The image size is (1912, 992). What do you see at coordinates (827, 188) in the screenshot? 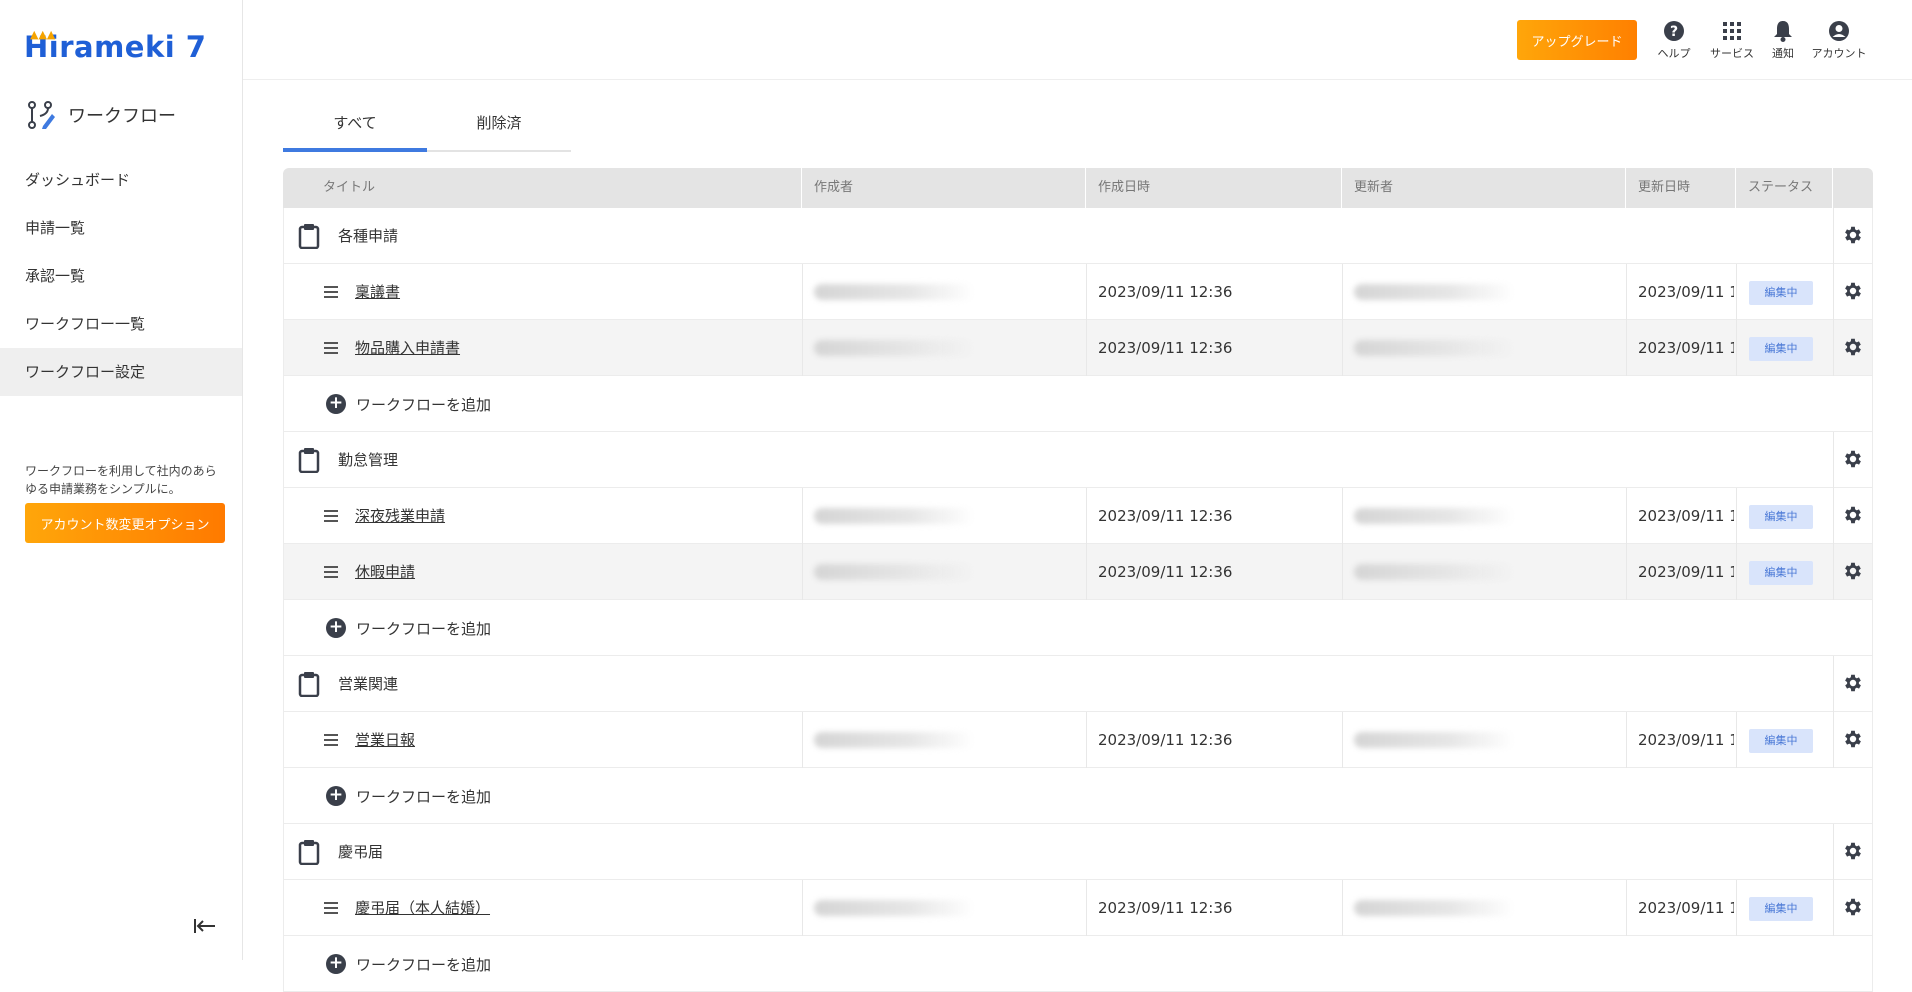
I see `col-creator: 作成者` at bounding box center [827, 188].